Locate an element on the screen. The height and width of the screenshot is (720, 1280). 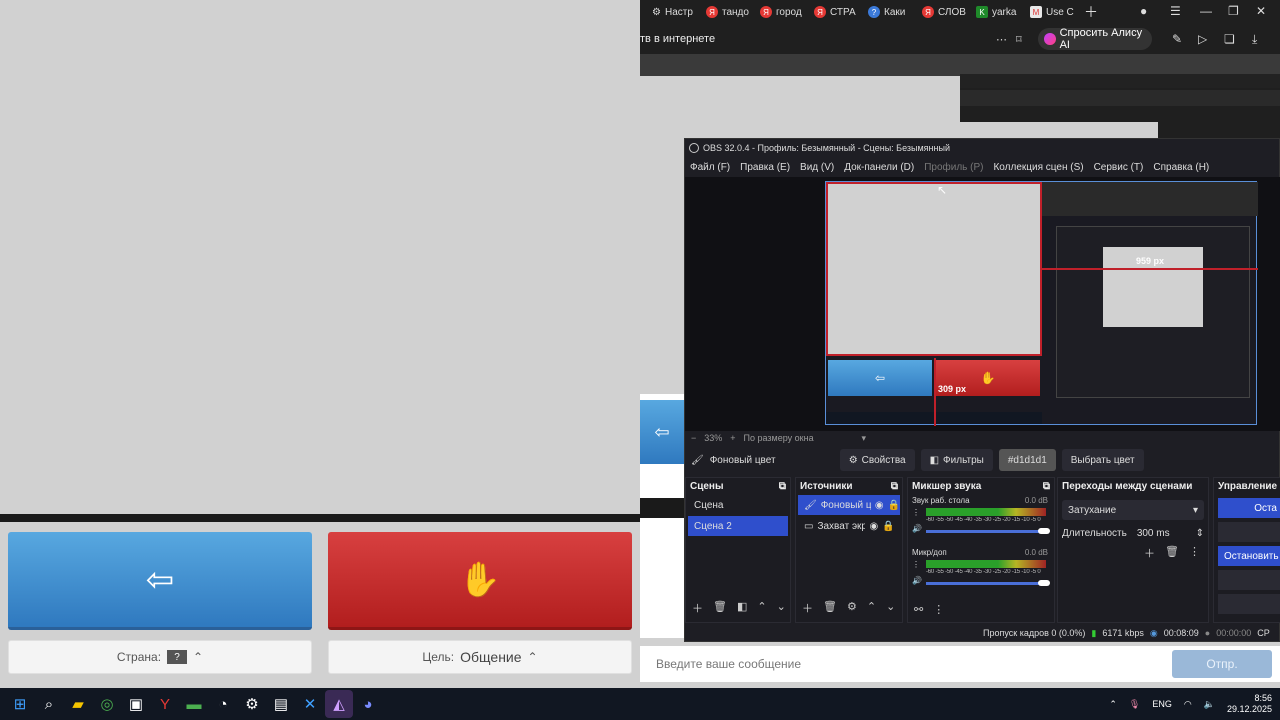
tab-item: Я СЛОВ is located at coordinates (944, 12).